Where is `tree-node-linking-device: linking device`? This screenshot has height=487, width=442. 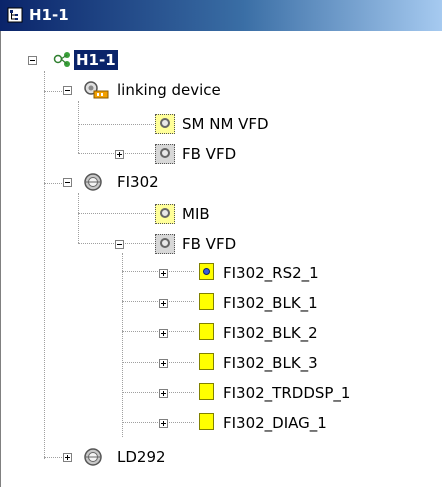
tree-node-linking-device: linking device is located at coordinates (151, 92).